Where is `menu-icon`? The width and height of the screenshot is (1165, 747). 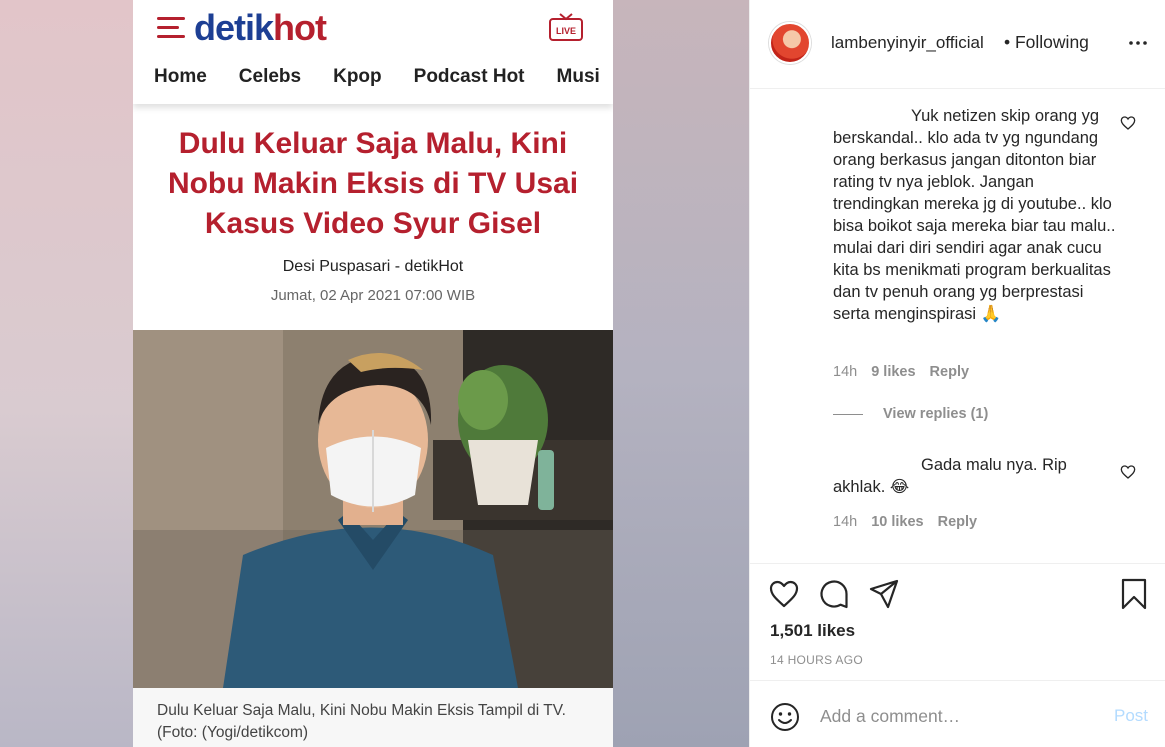
menu-icon is located at coordinates (171, 29).